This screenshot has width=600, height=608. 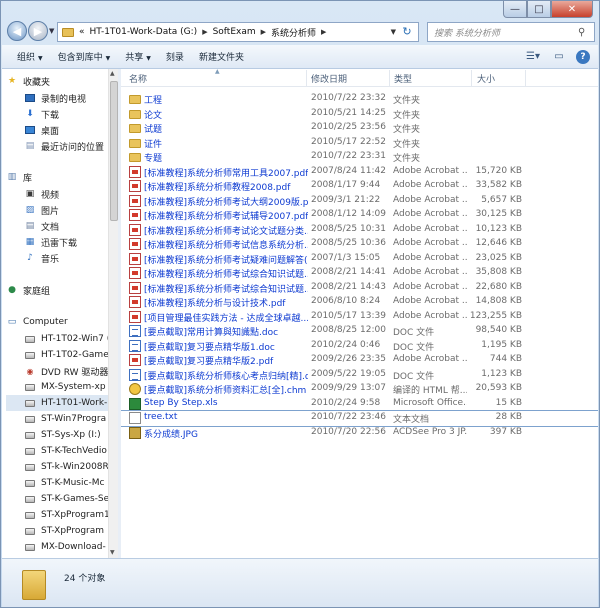 What do you see at coordinates (407, 32) in the screenshot?
I see `refresh-icon: ↻` at bounding box center [407, 32].